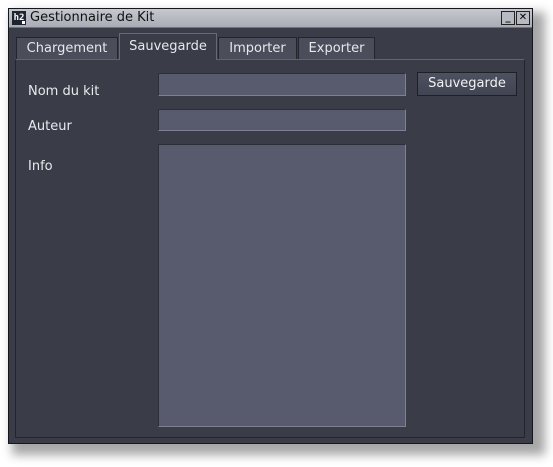 The image size is (553, 467). Describe the element at coordinates (257, 48) in the screenshot. I see `tab-importer: Importer` at that location.